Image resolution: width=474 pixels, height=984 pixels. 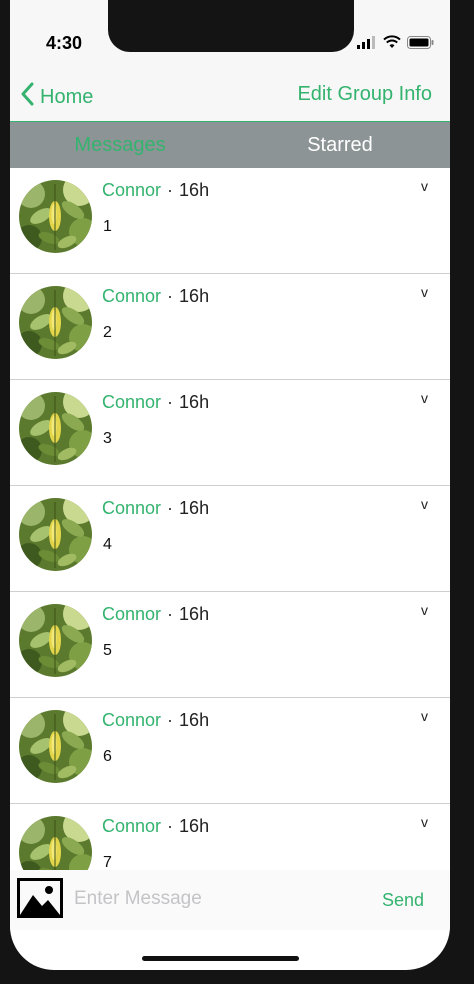 I want to click on message-text: 4, so click(x=107, y=544).